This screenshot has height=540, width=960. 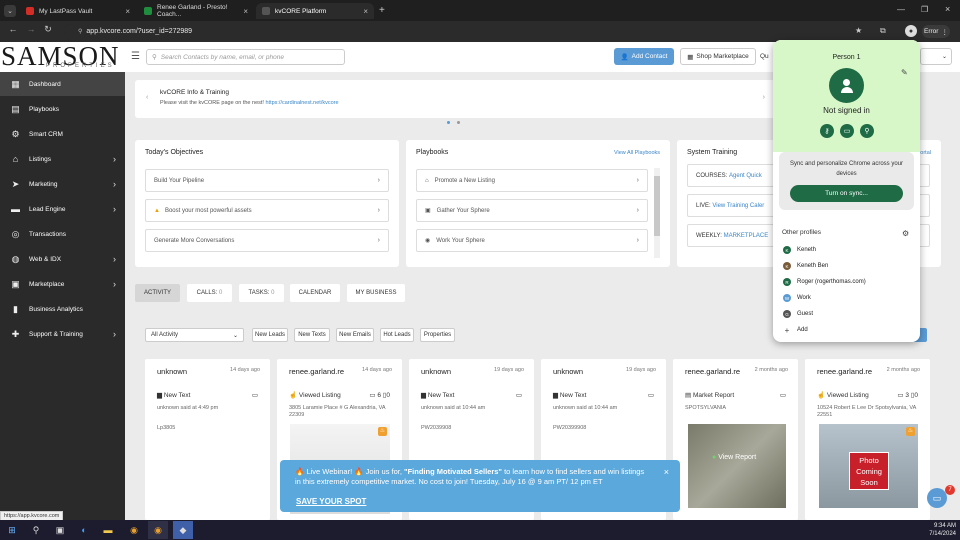 I want to click on sidebar-item-lead-engine: ▬ Lead Engine ›, so click(x=62, y=209).